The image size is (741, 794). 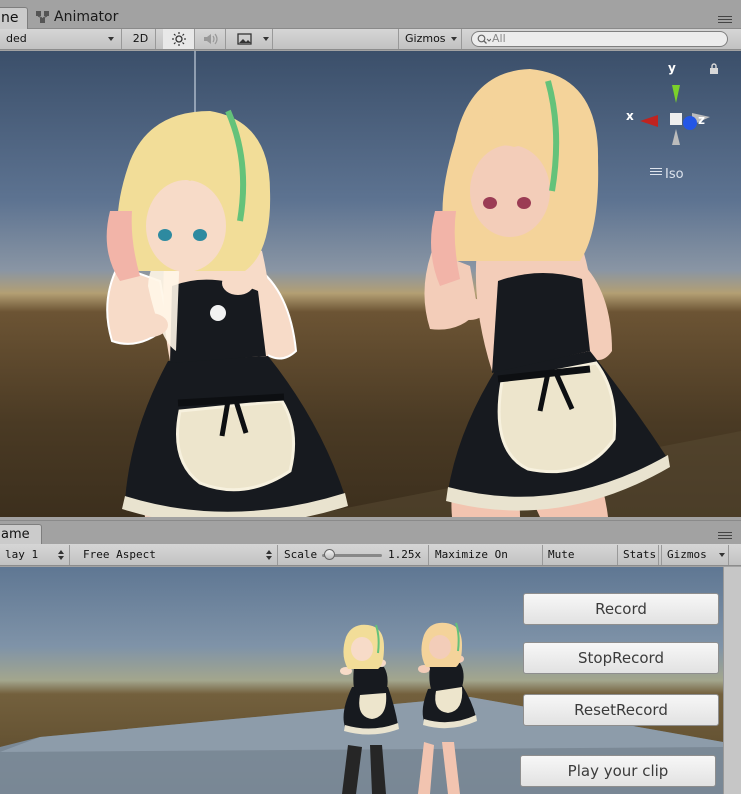 What do you see at coordinates (43, 19) in the screenshot?
I see `animator-icon` at bounding box center [43, 19].